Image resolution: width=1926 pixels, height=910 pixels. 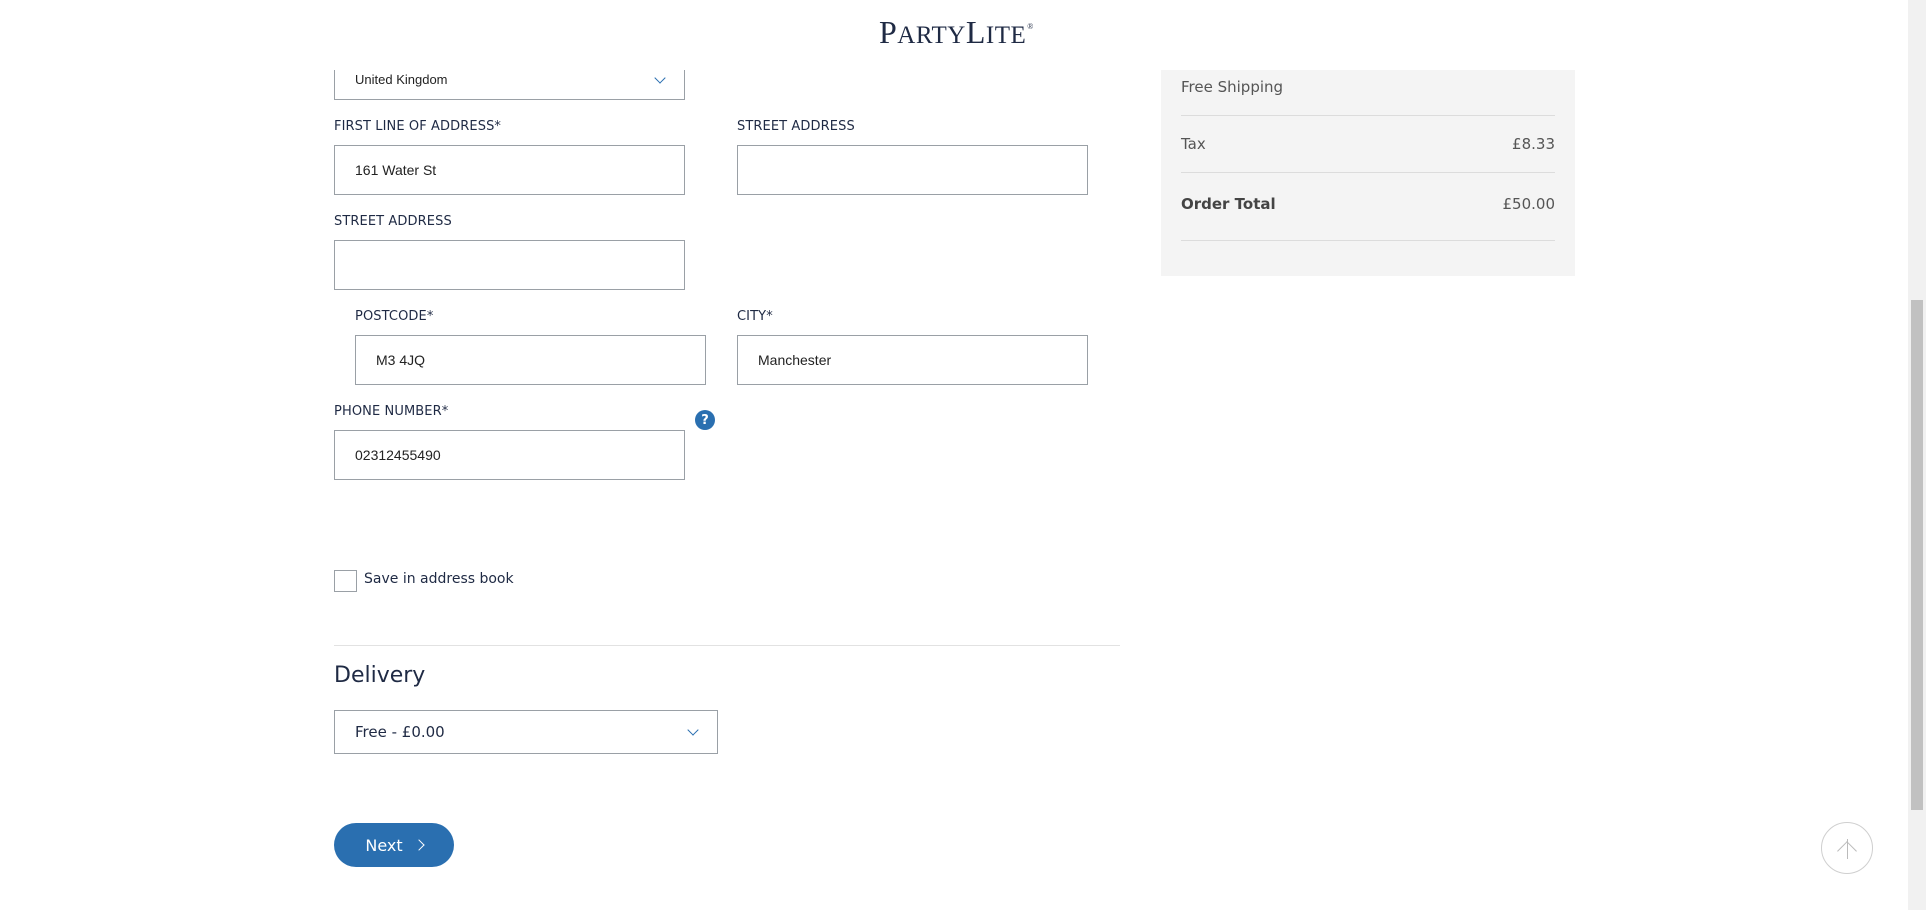 I want to click on logo-registered-mark: ®, so click(x=1030, y=26).